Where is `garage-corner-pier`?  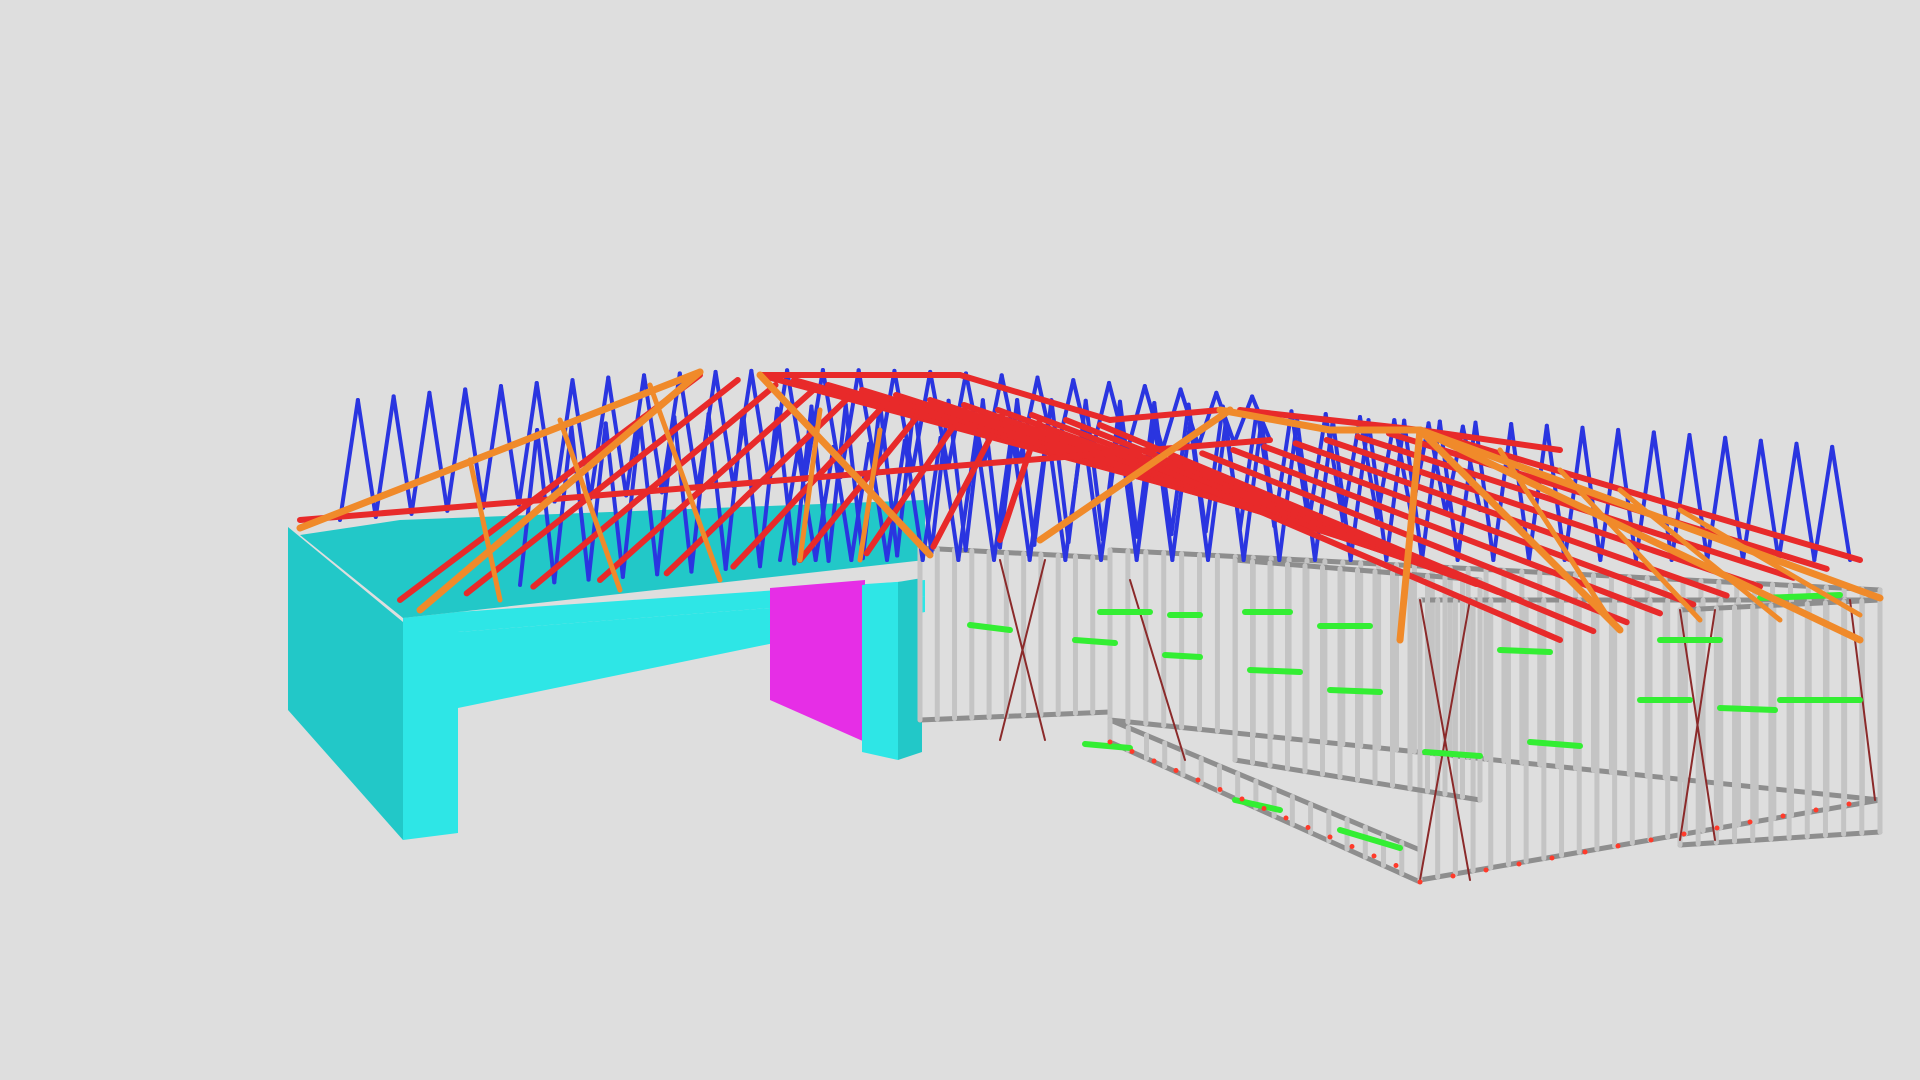 garage-corner-pier is located at coordinates (430, 726).